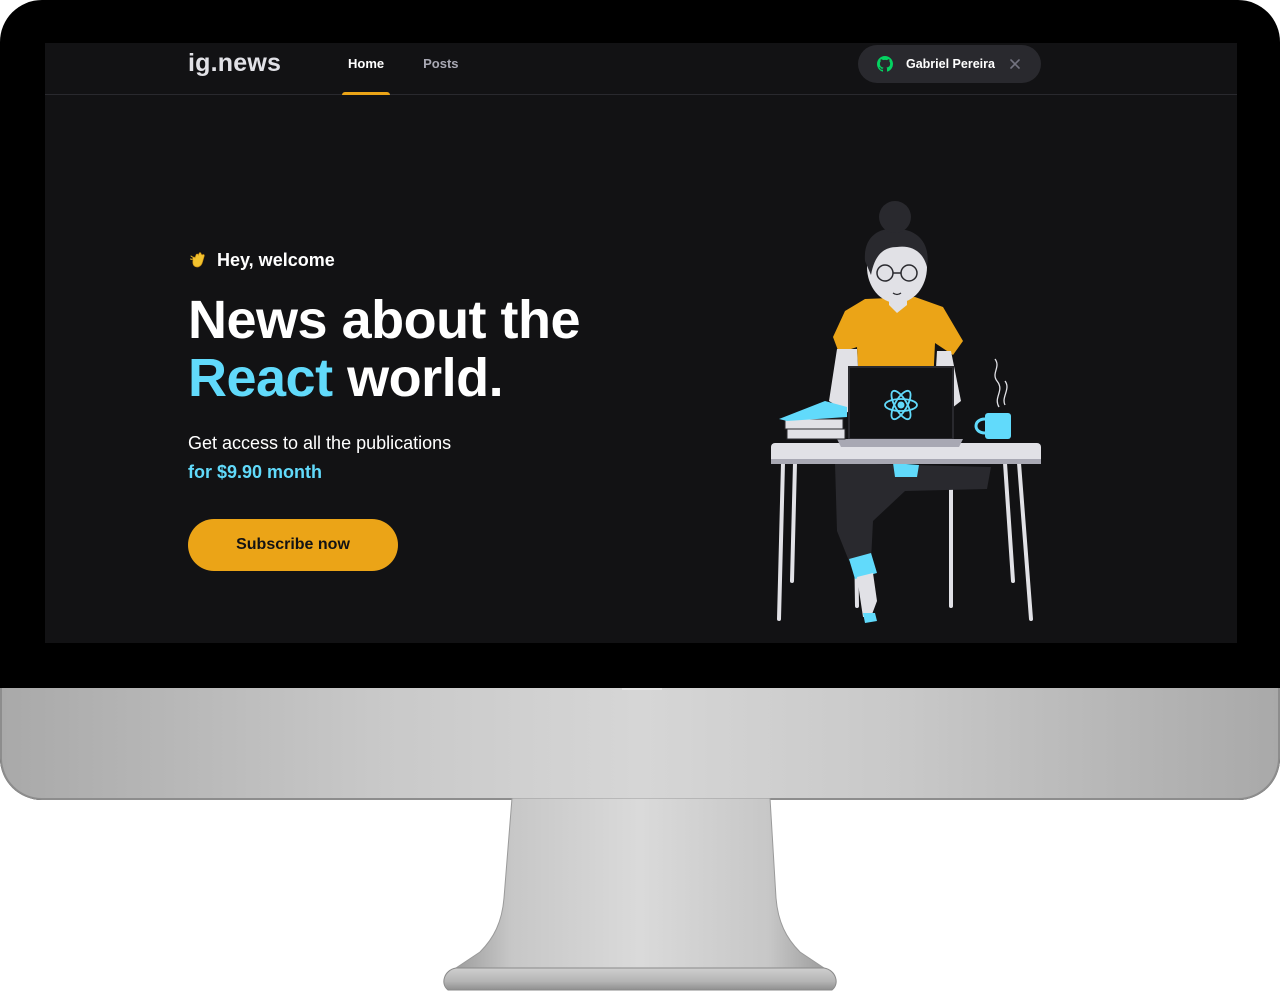  Describe the element at coordinates (234, 63) in the screenshot. I see `site-logo: ig.news` at that location.